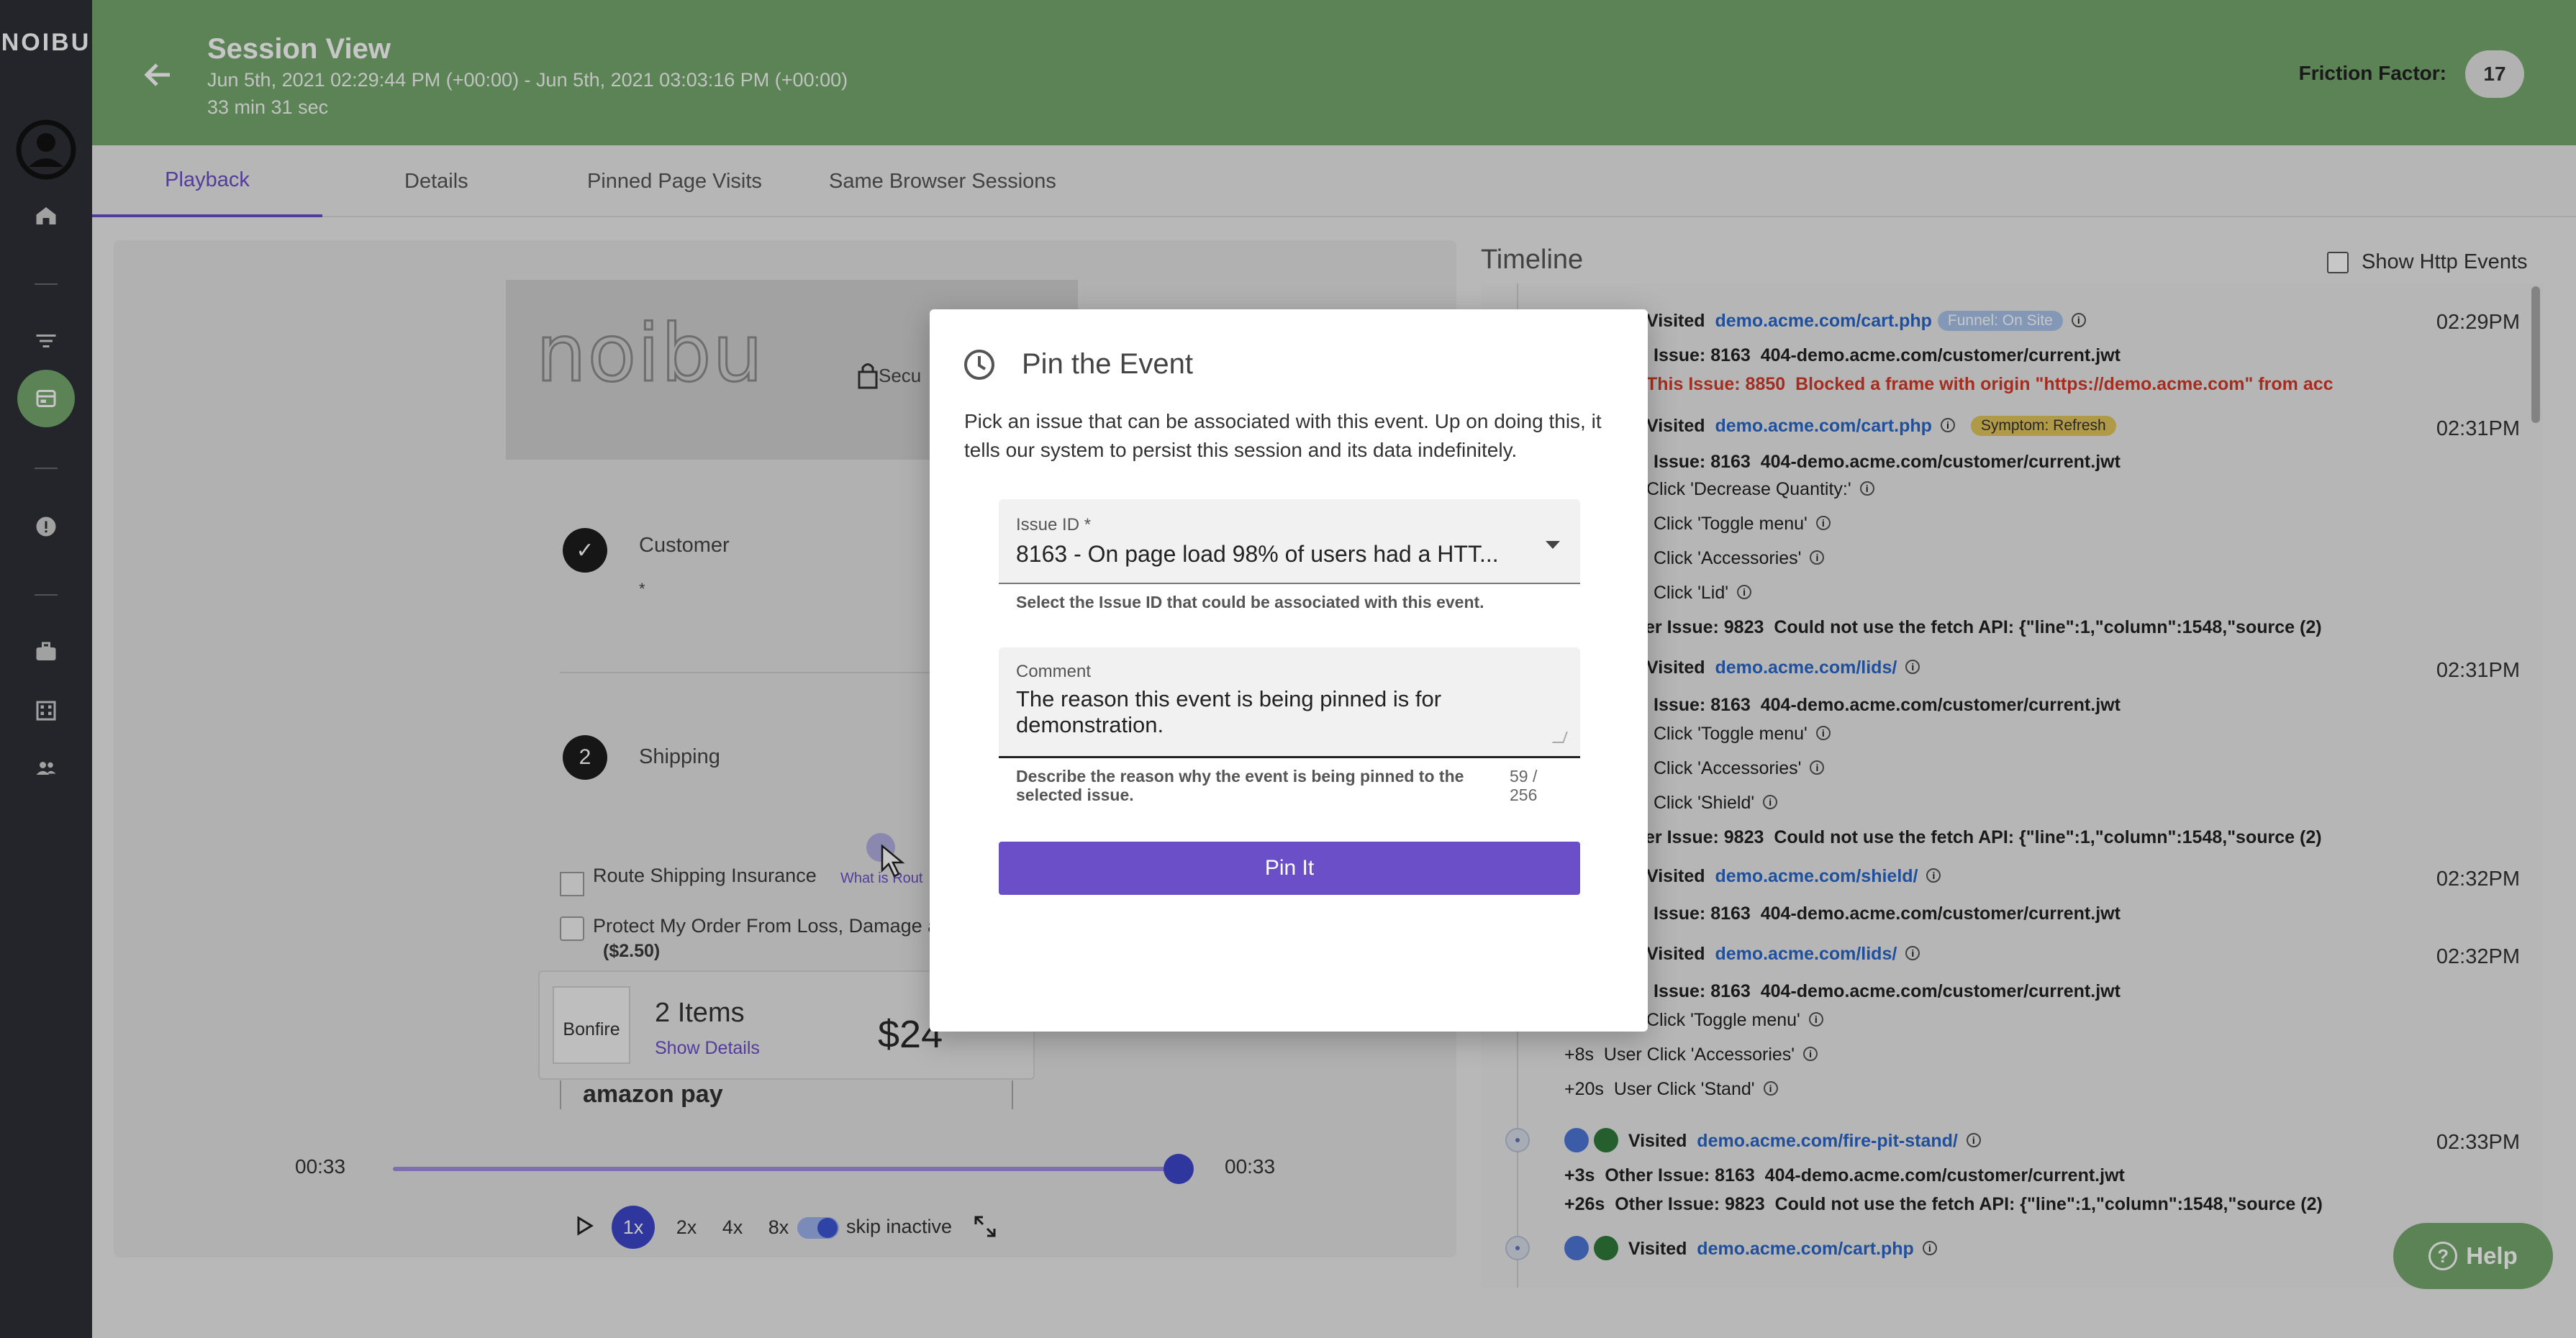  I want to click on dialog-title: Pin the Event, so click(1107, 364).